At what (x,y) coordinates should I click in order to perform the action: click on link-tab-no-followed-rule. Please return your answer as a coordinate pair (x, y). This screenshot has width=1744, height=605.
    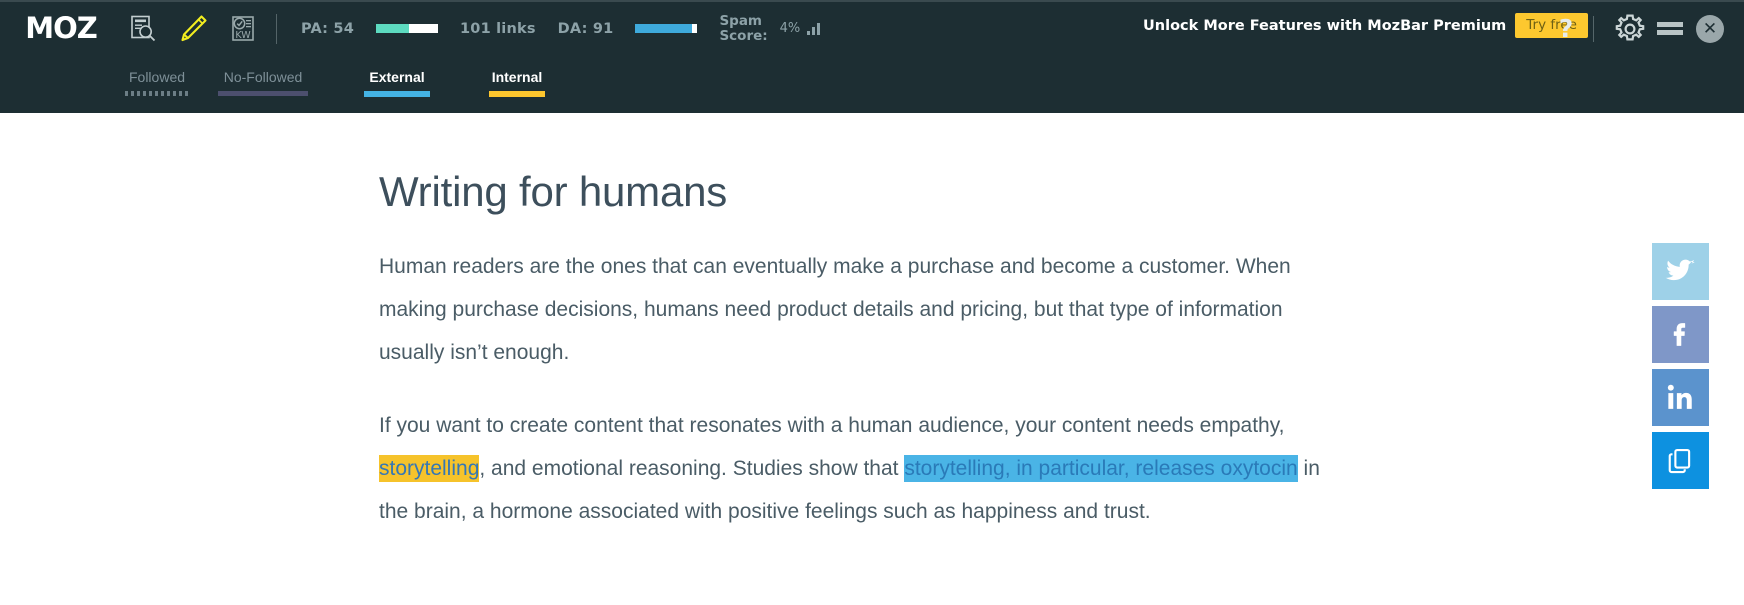
    Looking at the image, I should click on (263, 93).